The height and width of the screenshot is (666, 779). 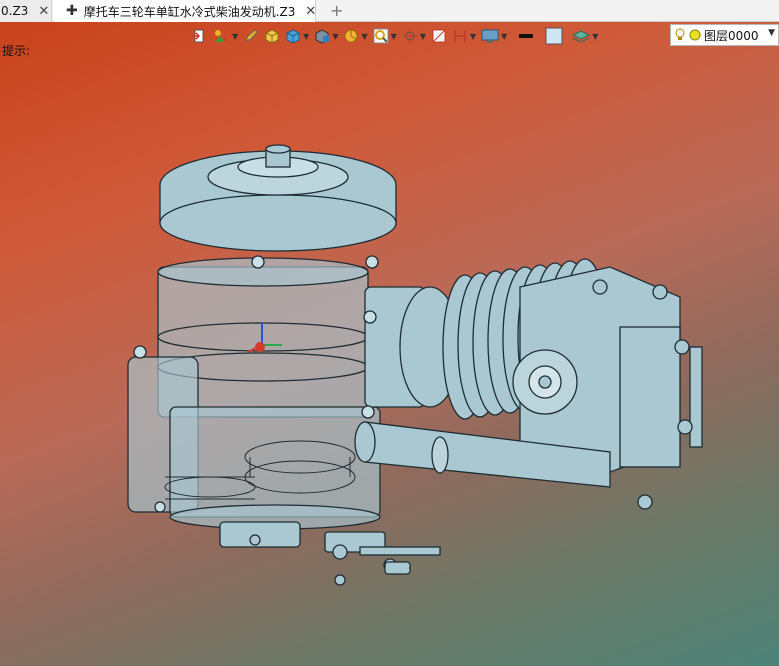 I want to click on modified-marker-icon: ✚, so click(x=72, y=11).